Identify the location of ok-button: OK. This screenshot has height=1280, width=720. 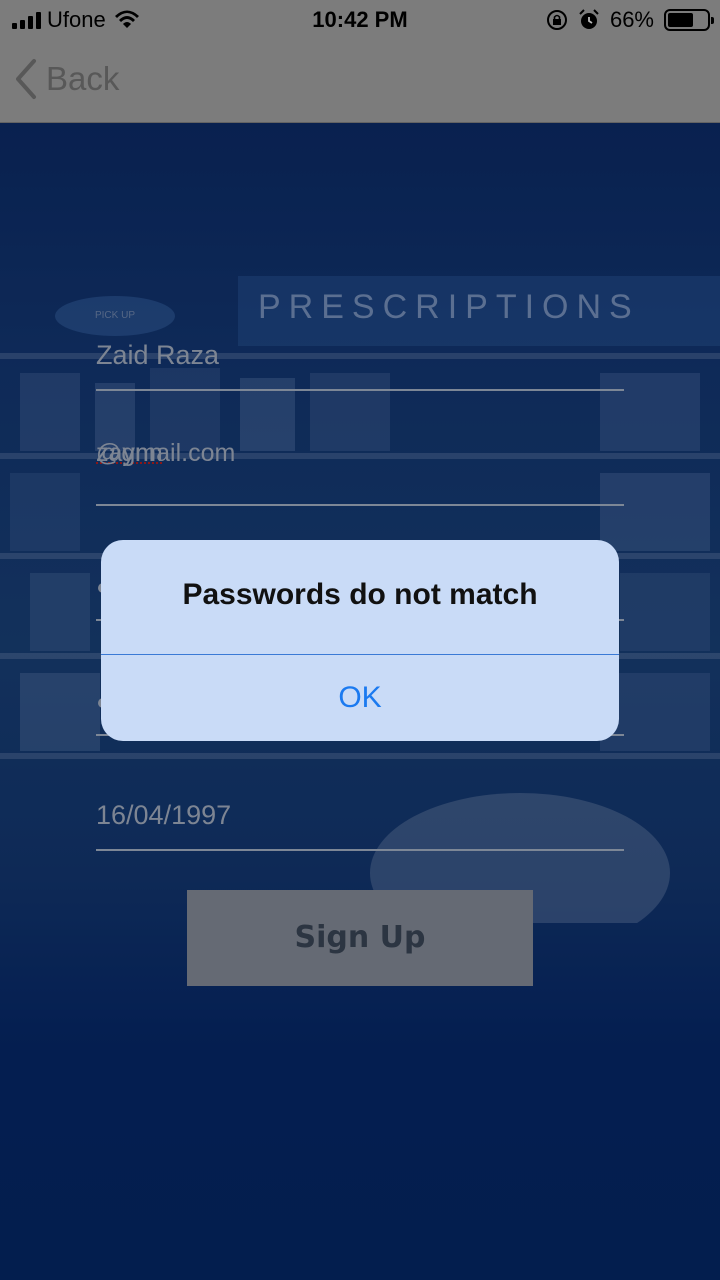
(360, 698).